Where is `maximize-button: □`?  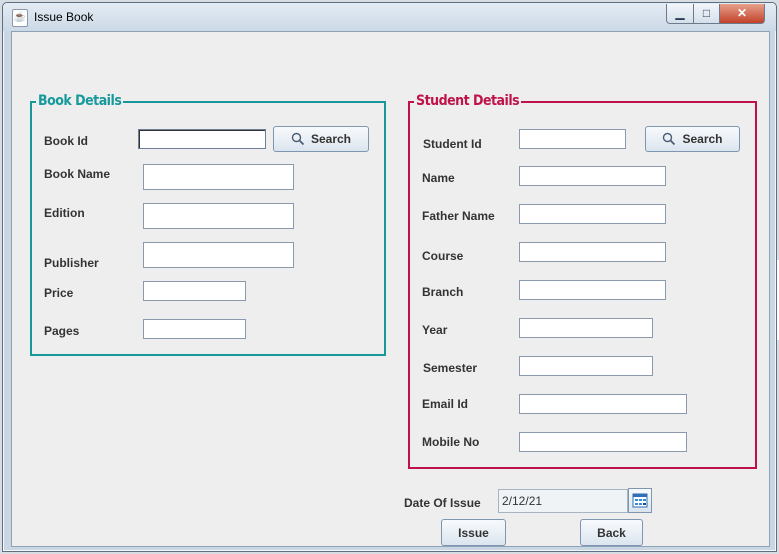
maximize-button: □ is located at coordinates (706, 14).